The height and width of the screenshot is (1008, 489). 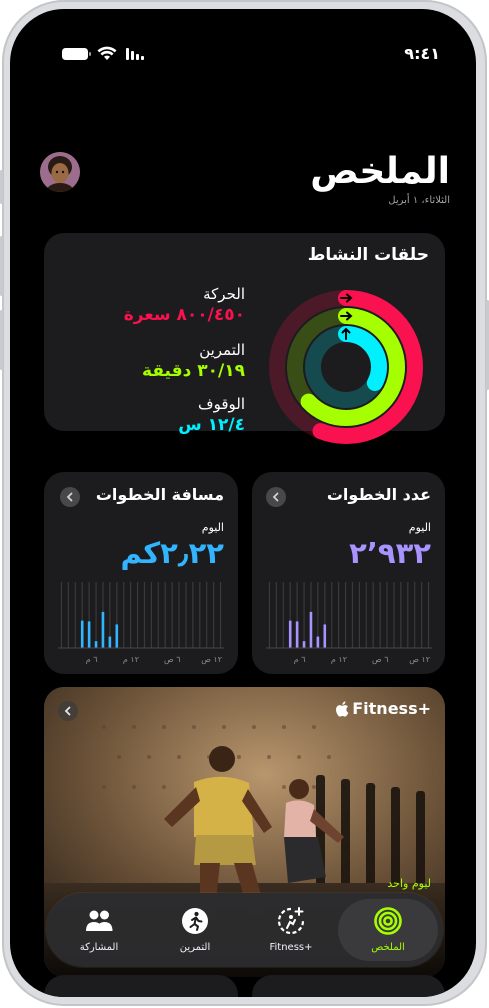 I want to click on volume-down-button, so click(x=1, y=340).